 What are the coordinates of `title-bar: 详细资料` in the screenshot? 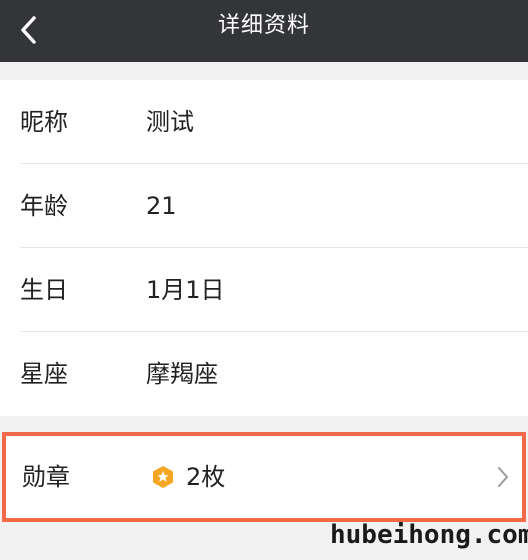 It's located at (264, 31).